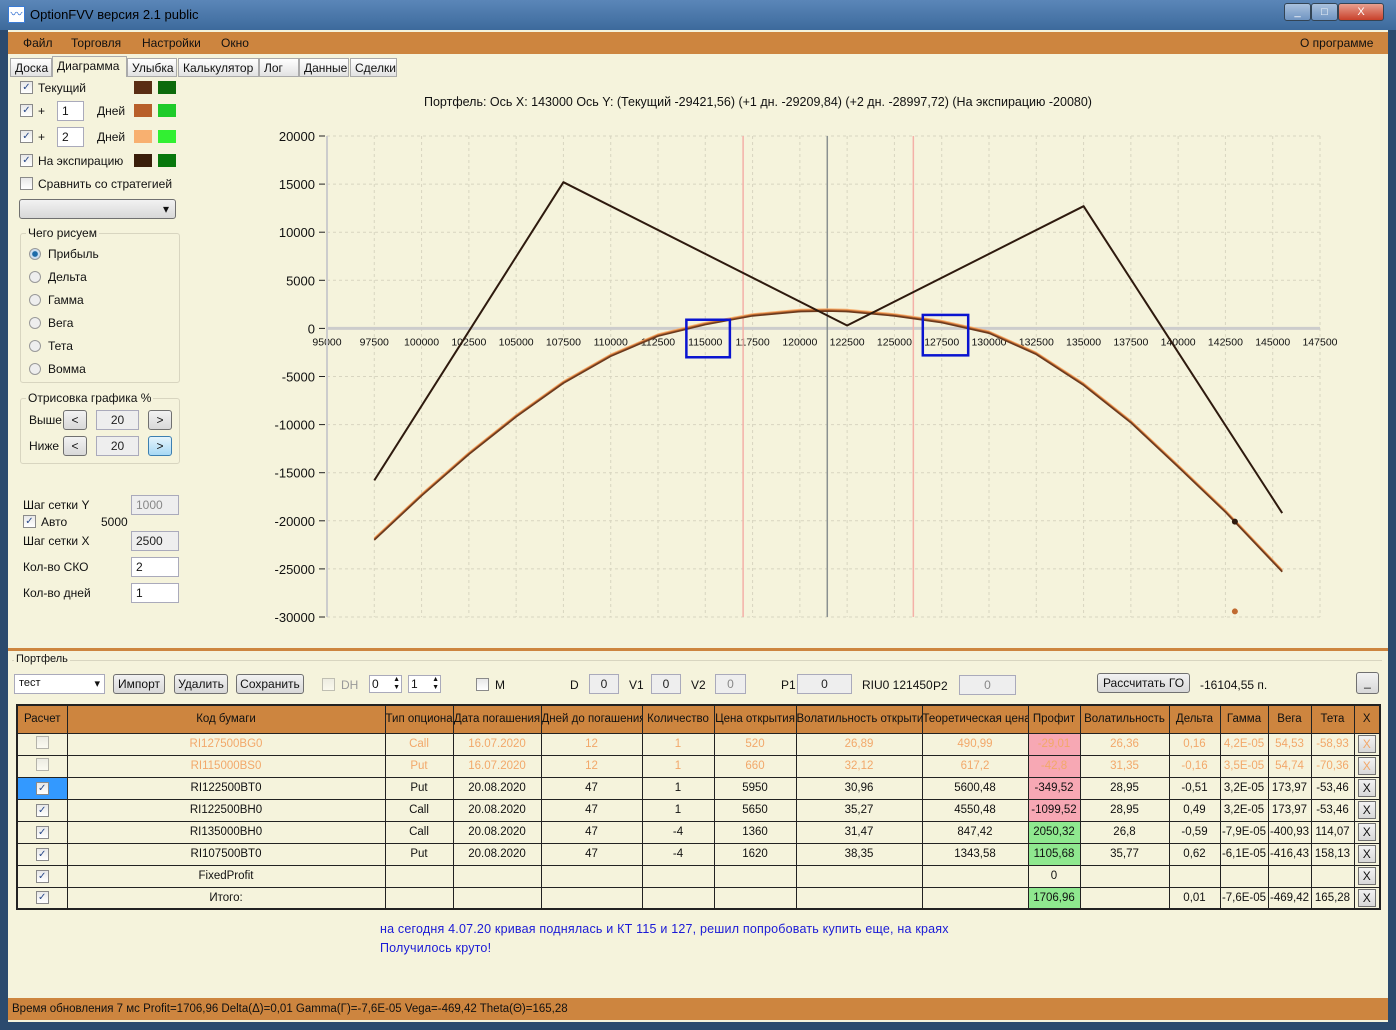 The height and width of the screenshot is (1030, 1396). Describe the element at coordinates (697, 660) in the screenshot. I see `portfolio-group-line` at that location.